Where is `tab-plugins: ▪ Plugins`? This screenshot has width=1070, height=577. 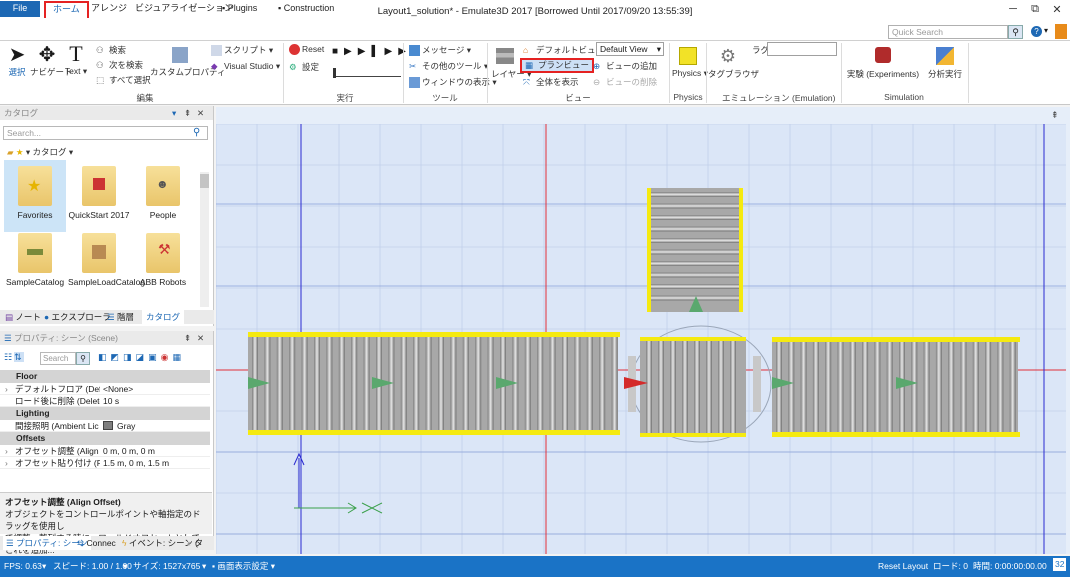
tab-plugins: ▪ Plugins is located at coordinates (239, 9).